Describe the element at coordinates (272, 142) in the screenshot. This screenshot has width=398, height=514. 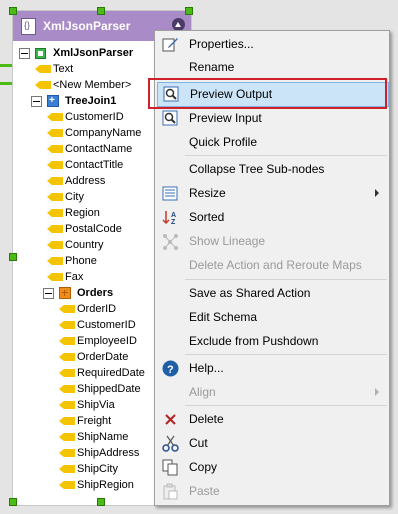
I see `menu-item-quick-profile: Quick Profile` at that location.